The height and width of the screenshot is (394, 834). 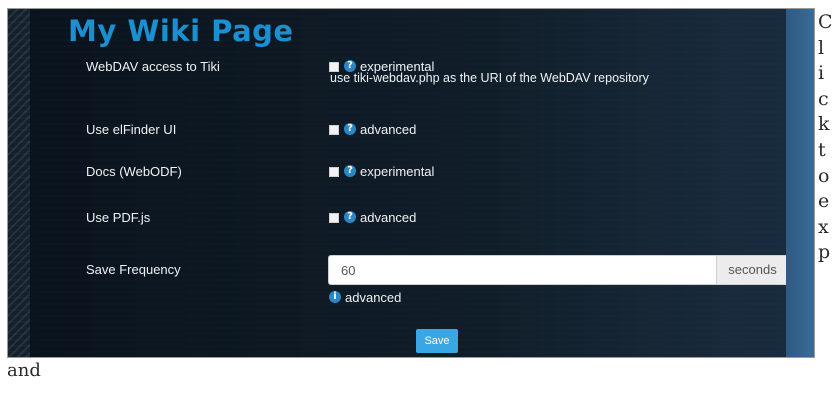 What do you see at coordinates (821, 73) in the screenshot?
I see `side-letter: i` at bounding box center [821, 73].